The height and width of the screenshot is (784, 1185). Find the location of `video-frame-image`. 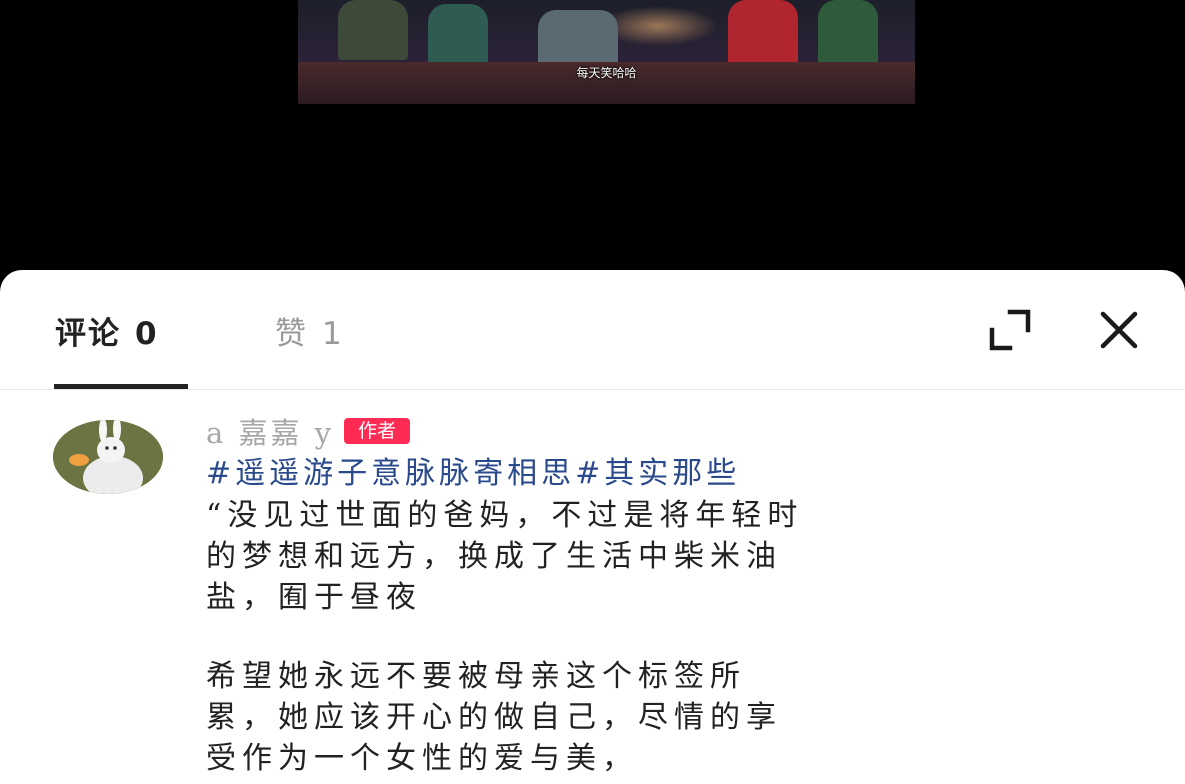

video-frame-image is located at coordinates (606, 52).